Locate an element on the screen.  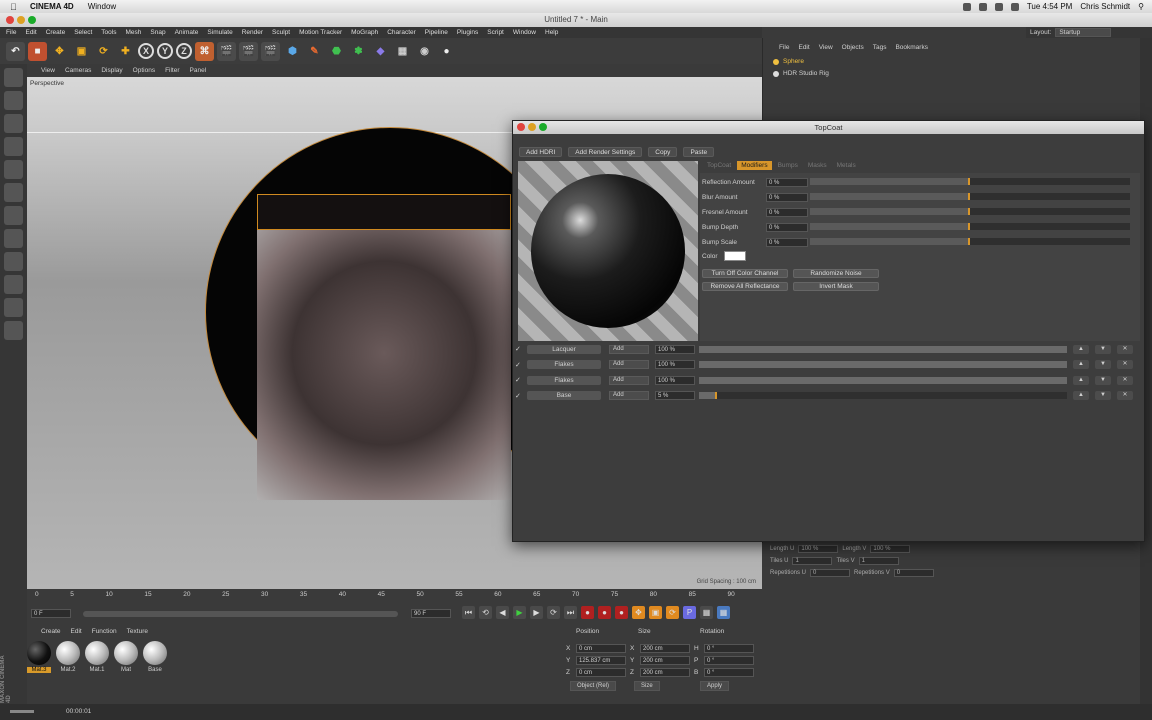
scale-icon: ▣ is located at coordinates (81, 51).